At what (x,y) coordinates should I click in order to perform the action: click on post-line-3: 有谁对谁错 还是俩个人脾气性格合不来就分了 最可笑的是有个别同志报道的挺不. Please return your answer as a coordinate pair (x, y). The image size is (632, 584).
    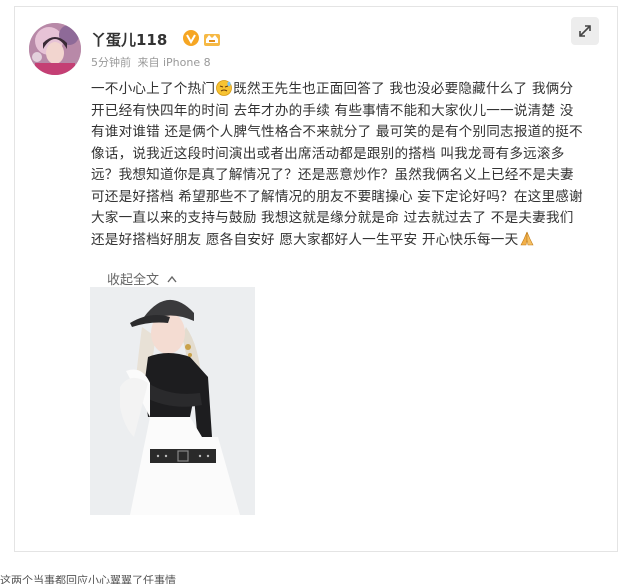
    Looking at the image, I should click on (337, 132).